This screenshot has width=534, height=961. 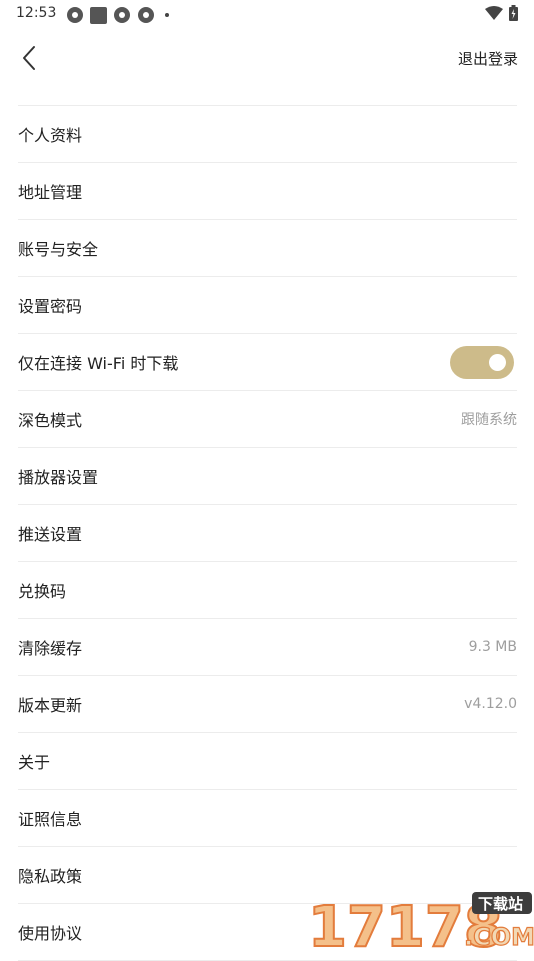 I want to click on back-button, so click(x=29, y=58).